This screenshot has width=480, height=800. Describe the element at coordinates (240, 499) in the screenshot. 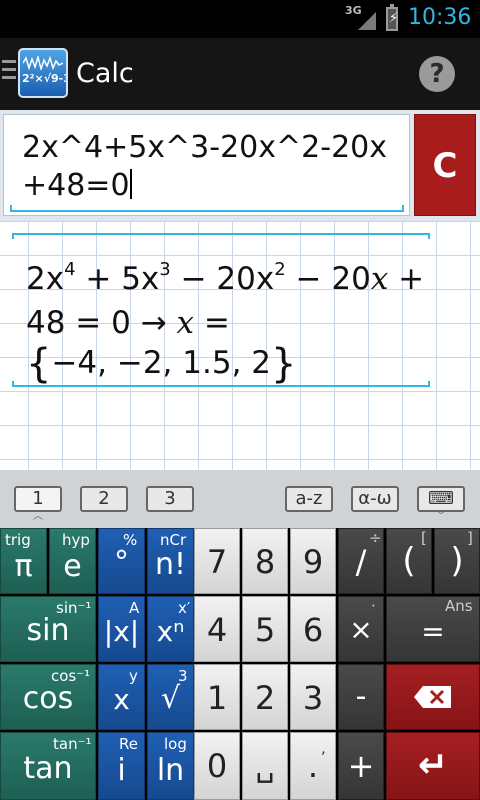

I see `keyboard-tabs: 1 ︿ 2 3 a-z α-ω ⌨ ﹀` at that location.